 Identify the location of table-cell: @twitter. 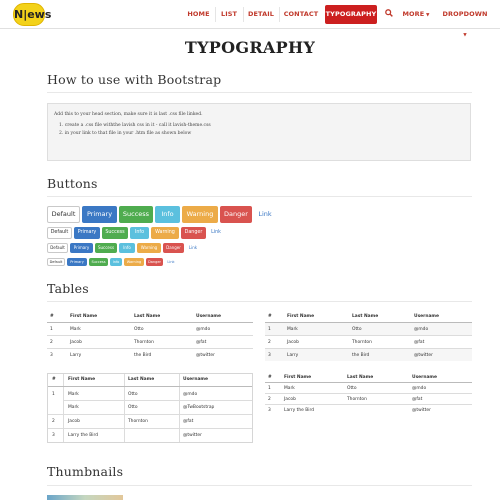
(205, 355).